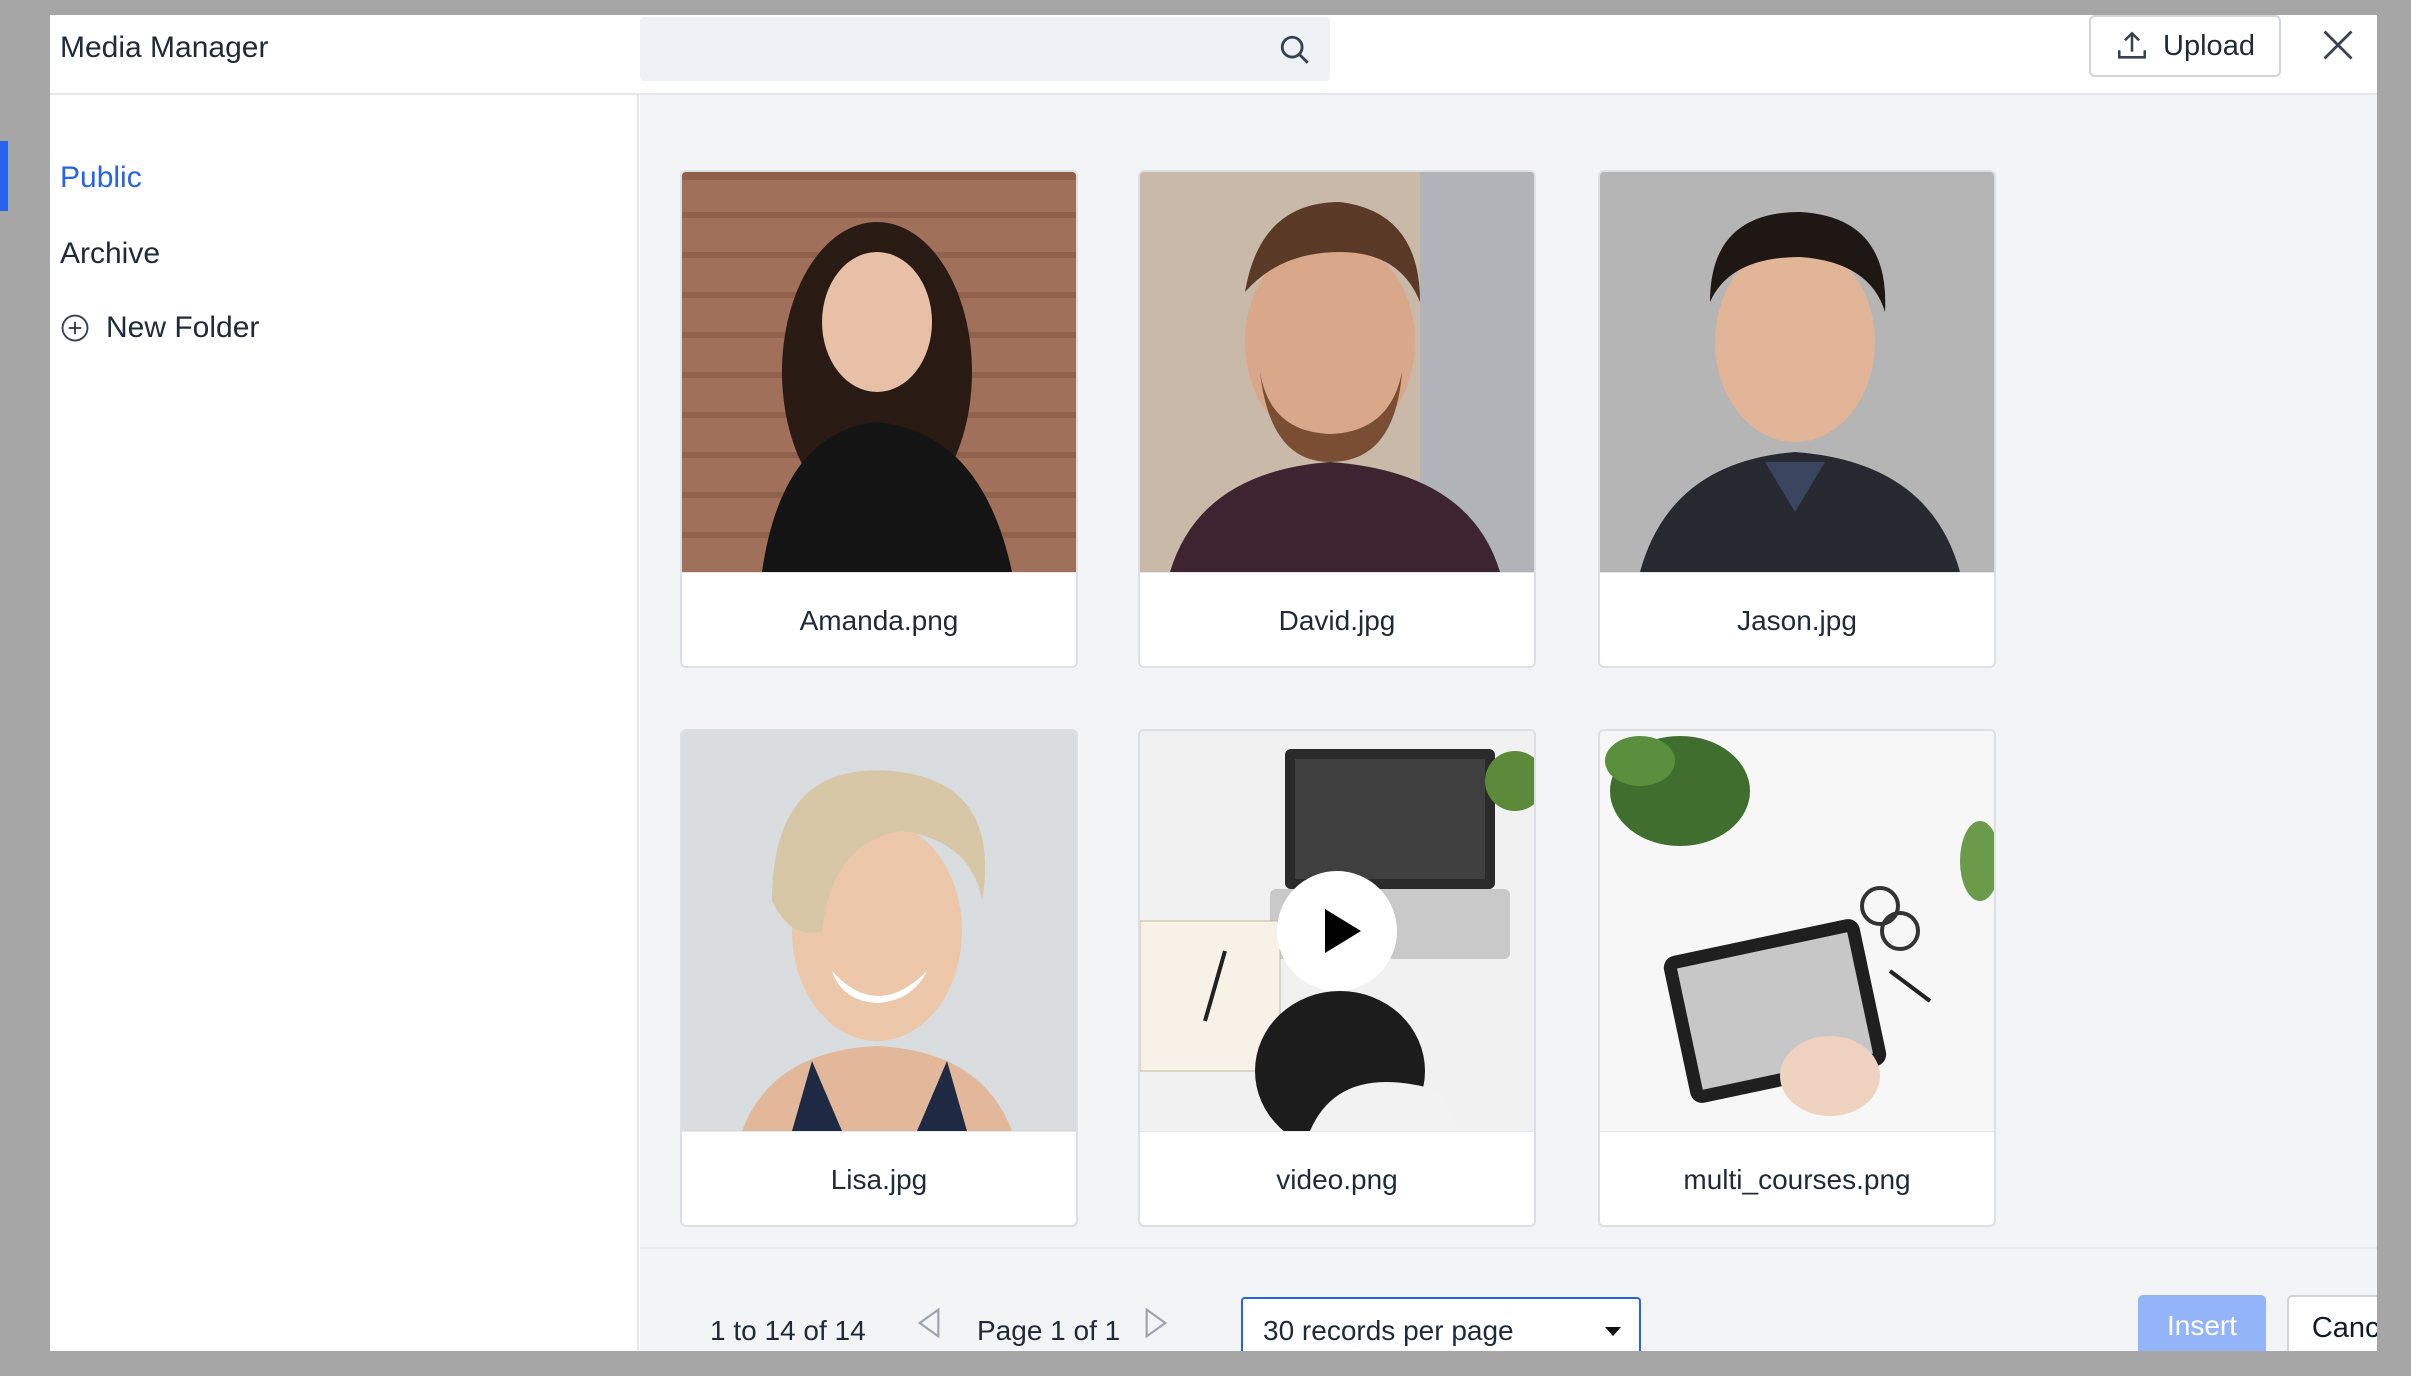  I want to click on plus-circle-icon, so click(75, 328).